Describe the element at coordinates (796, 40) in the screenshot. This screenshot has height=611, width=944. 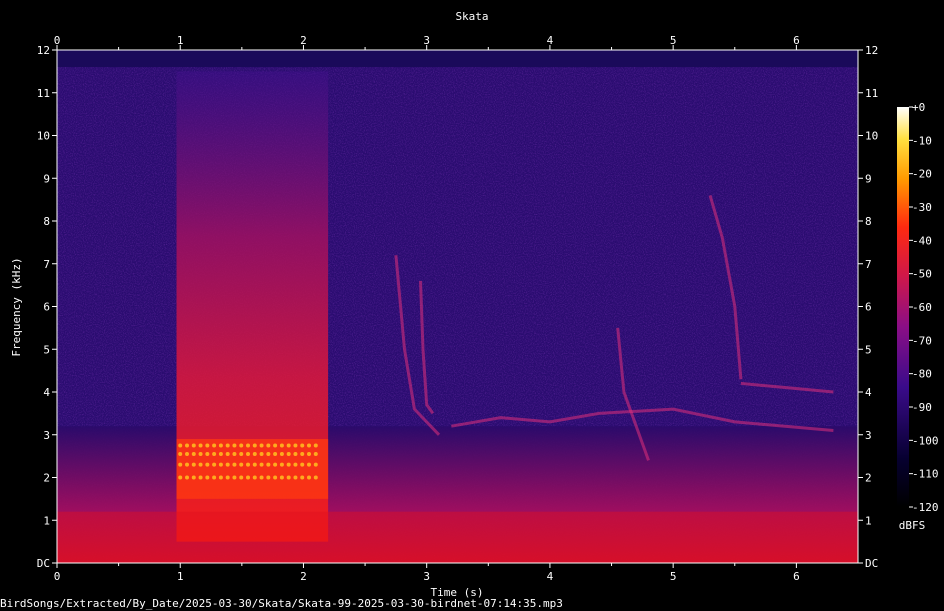
I see `x-tick-label-top: 6` at that location.